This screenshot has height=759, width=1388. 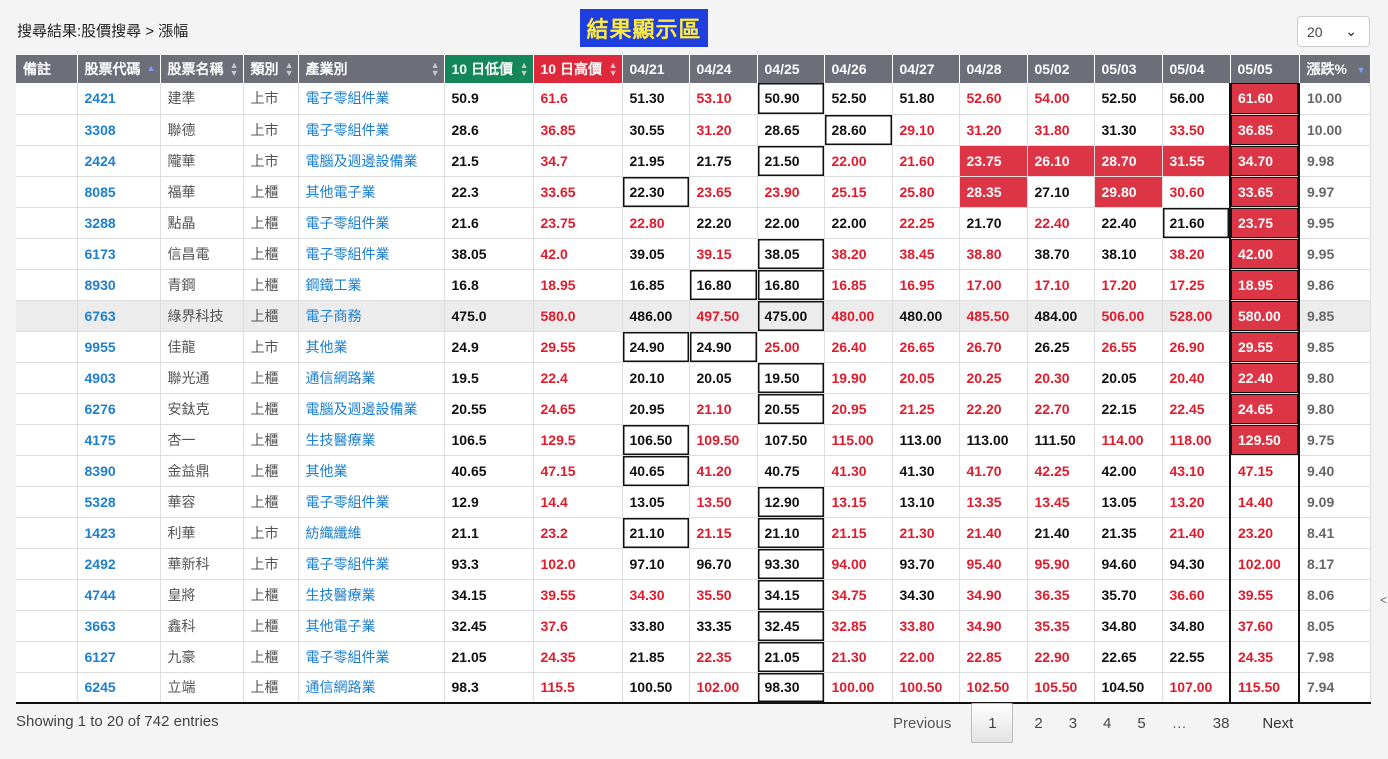 I want to click on stock-code-link: 8930, so click(x=119, y=285).